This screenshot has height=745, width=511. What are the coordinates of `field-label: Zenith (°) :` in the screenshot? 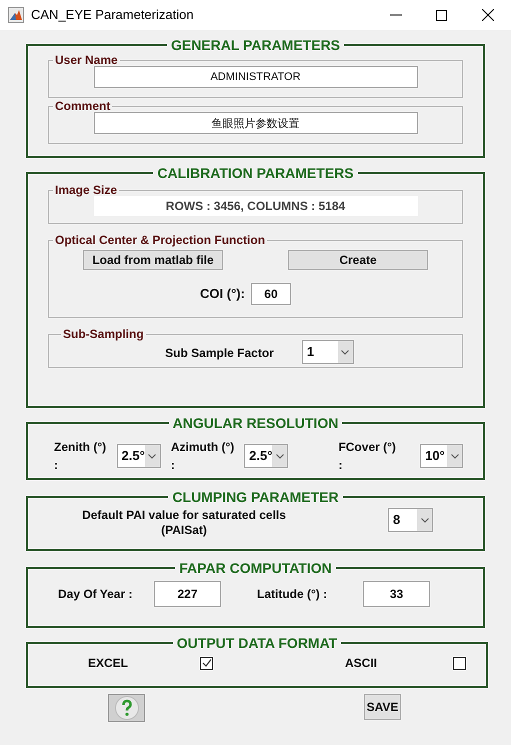 It's located at (81, 456).